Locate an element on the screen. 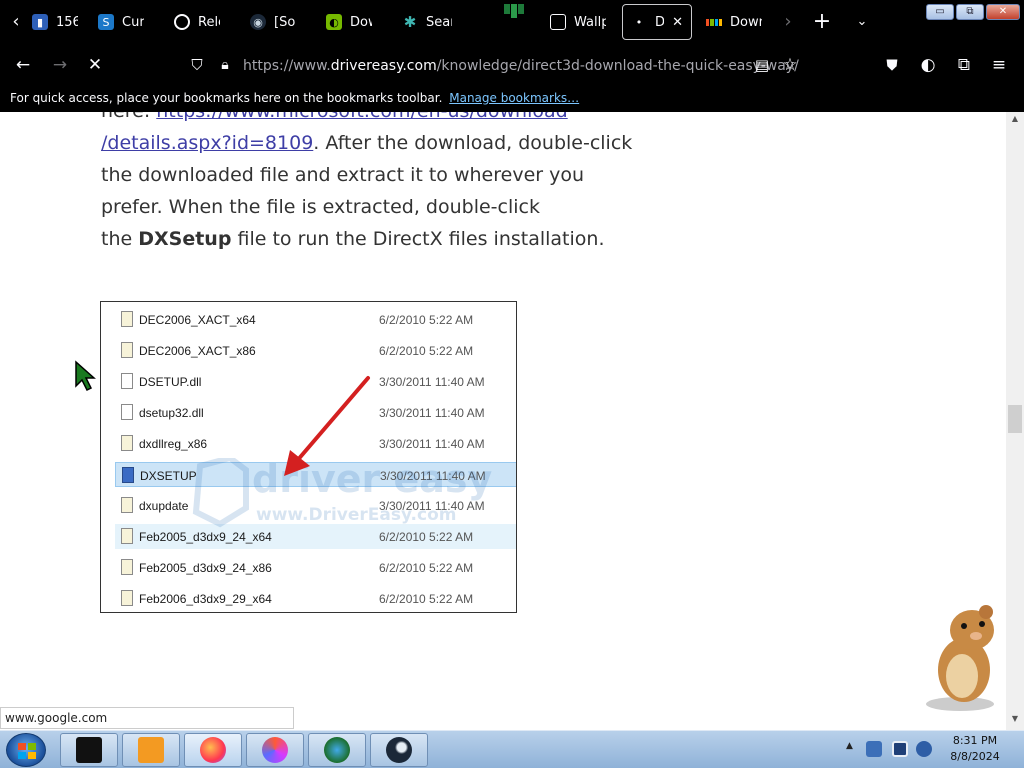 This screenshot has height=768, width=1024. tab-label: Searc is located at coordinates (439, 22).